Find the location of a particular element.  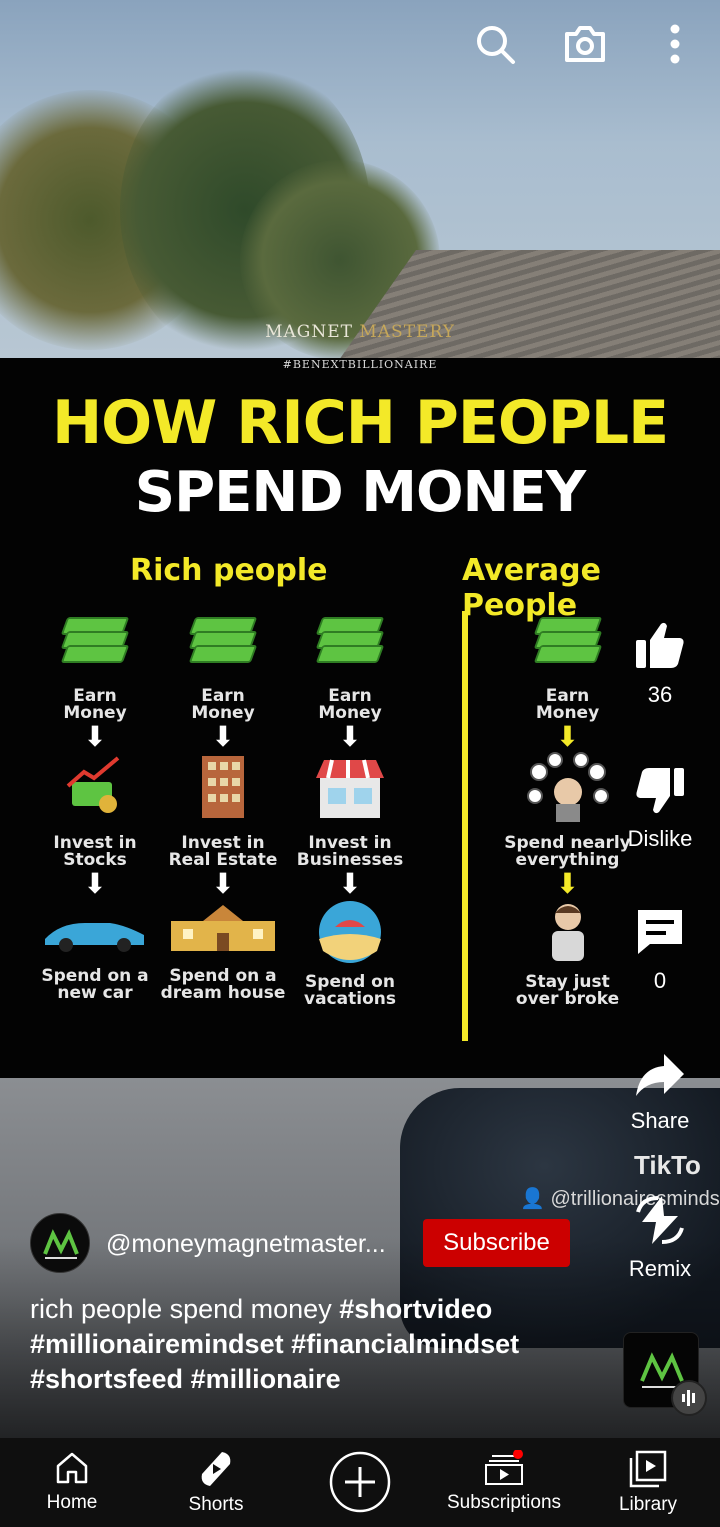

store-icon is located at coordinates (350, 788).